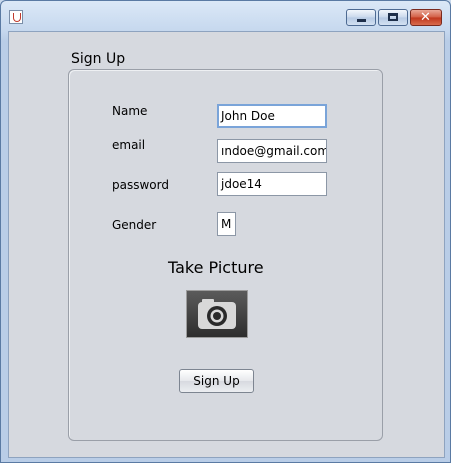  What do you see at coordinates (216, 267) in the screenshot?
I see `take-picture-label: Take Picture` at bounding box center [216, 267].